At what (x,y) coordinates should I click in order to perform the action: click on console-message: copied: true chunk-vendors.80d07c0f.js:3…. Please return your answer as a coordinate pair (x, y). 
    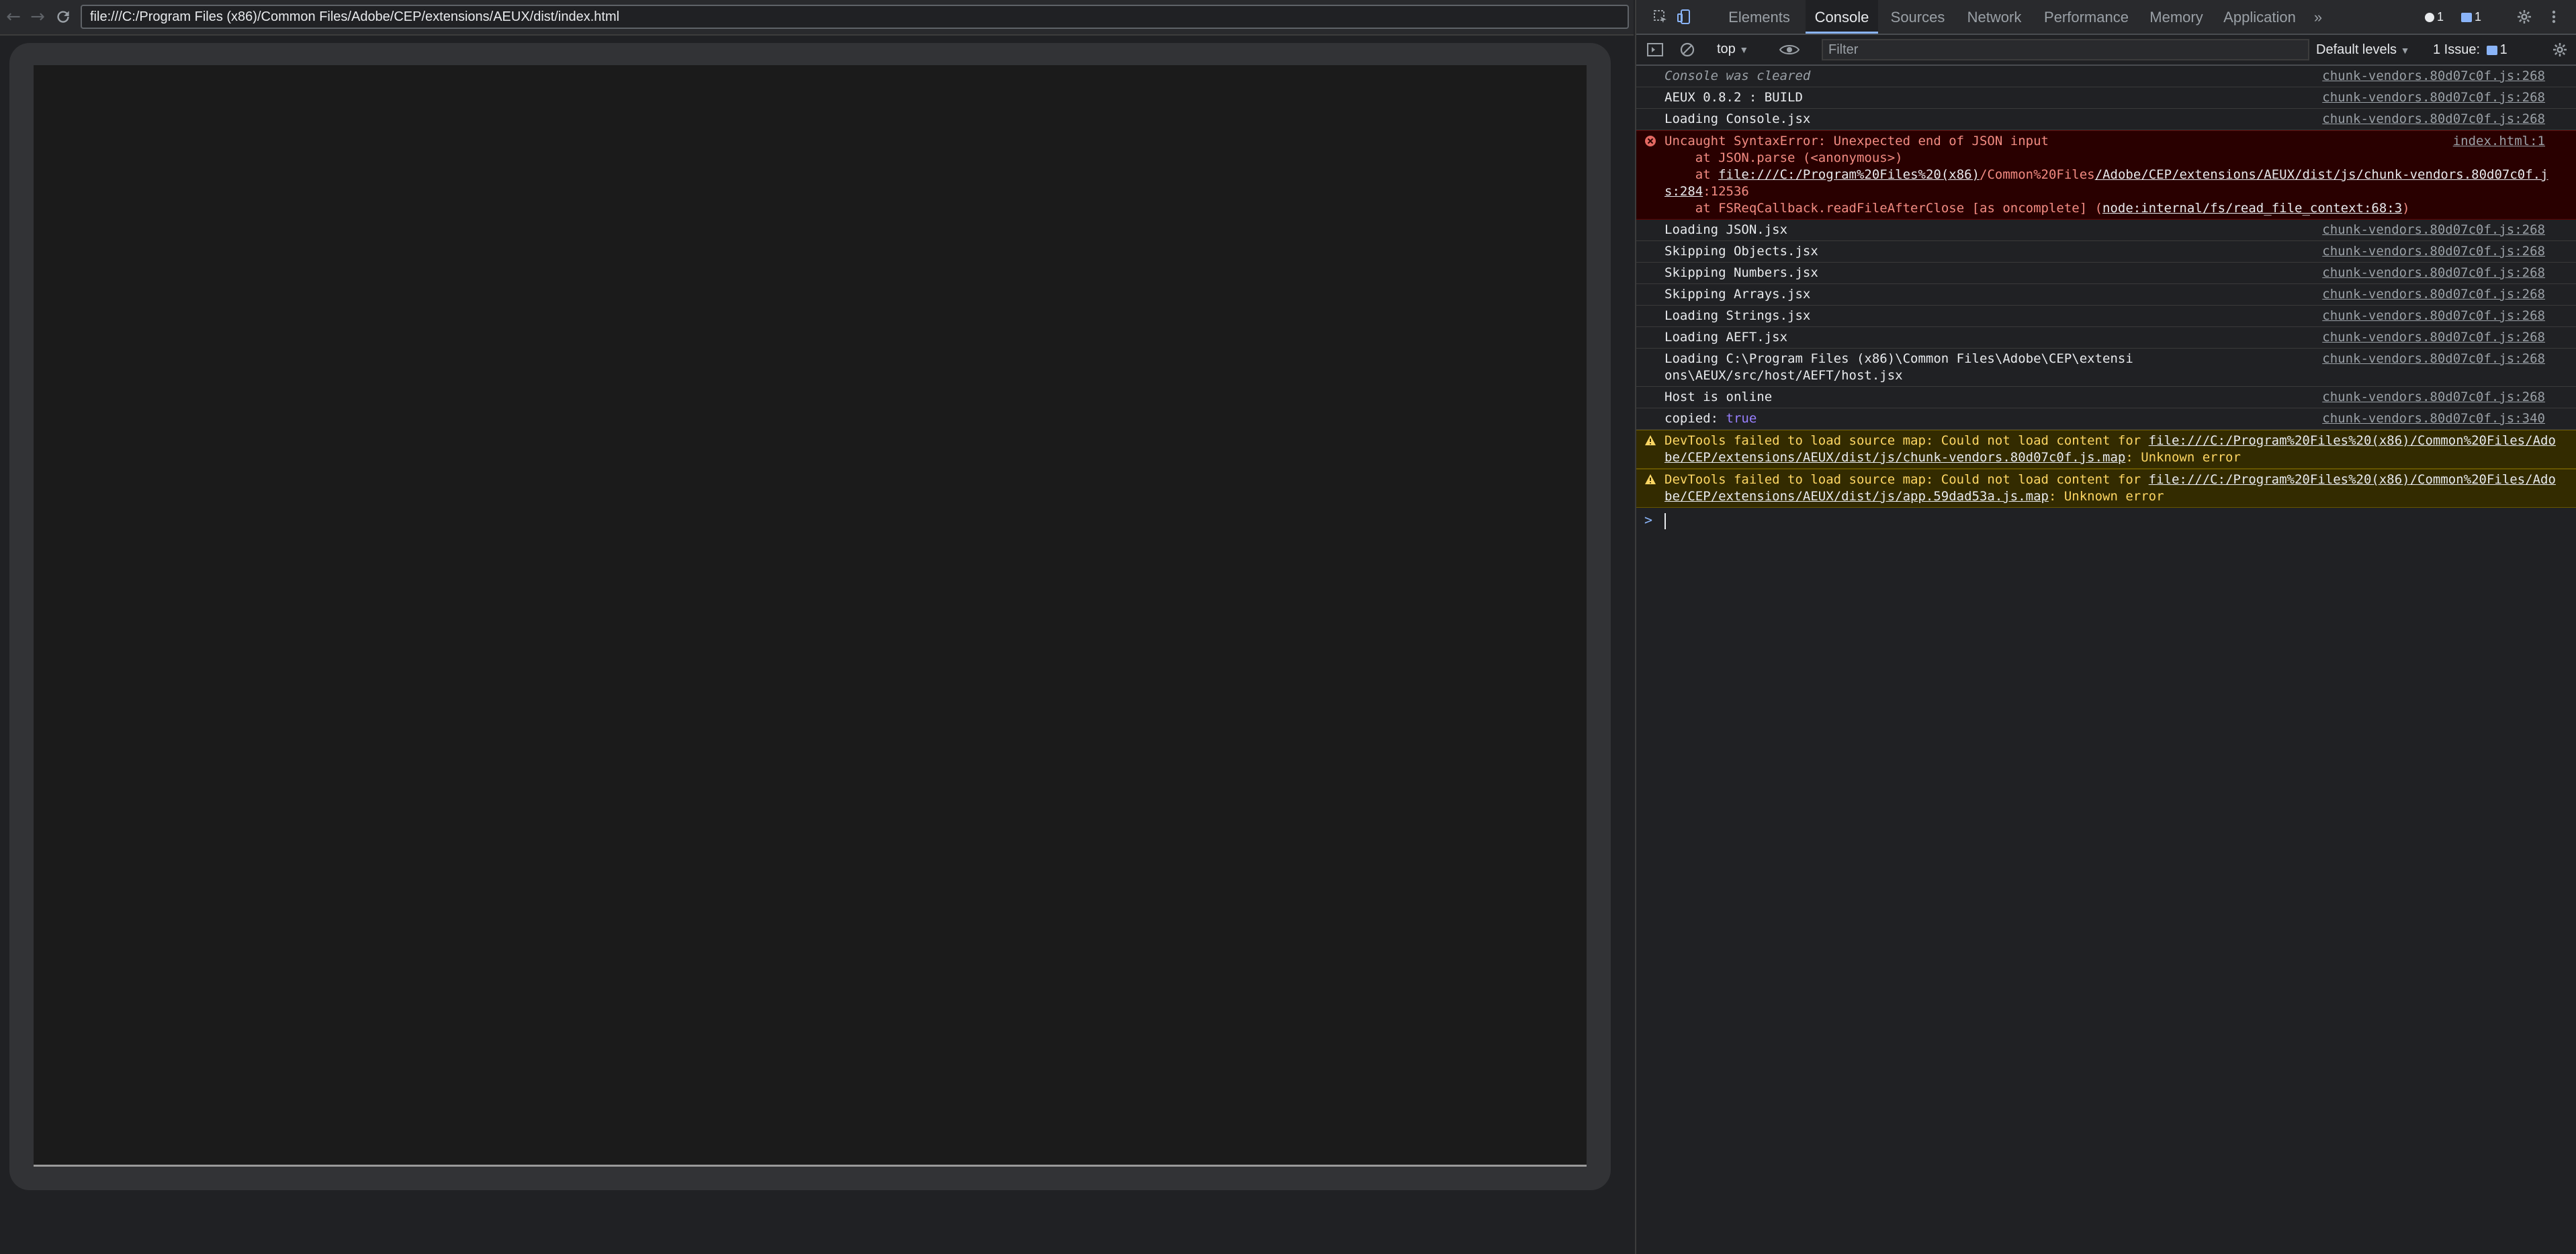
    Looking at the image, I should click on (2106, 419).